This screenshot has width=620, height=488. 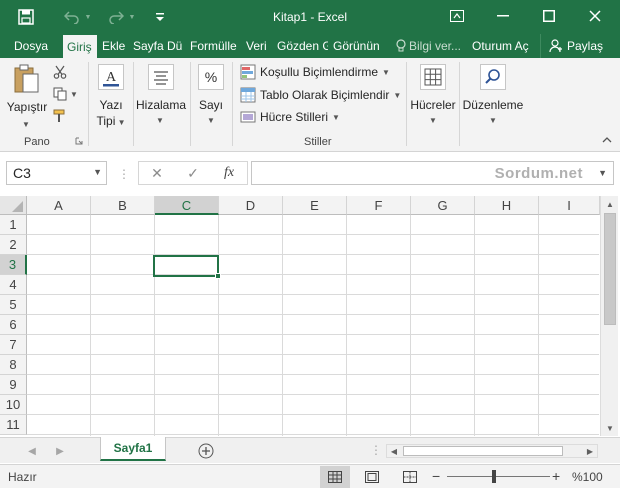 What do you see at coordinates (13, 385) in the screenshot?
I see `row-header-9: 9` at bounding box center [13, 385].